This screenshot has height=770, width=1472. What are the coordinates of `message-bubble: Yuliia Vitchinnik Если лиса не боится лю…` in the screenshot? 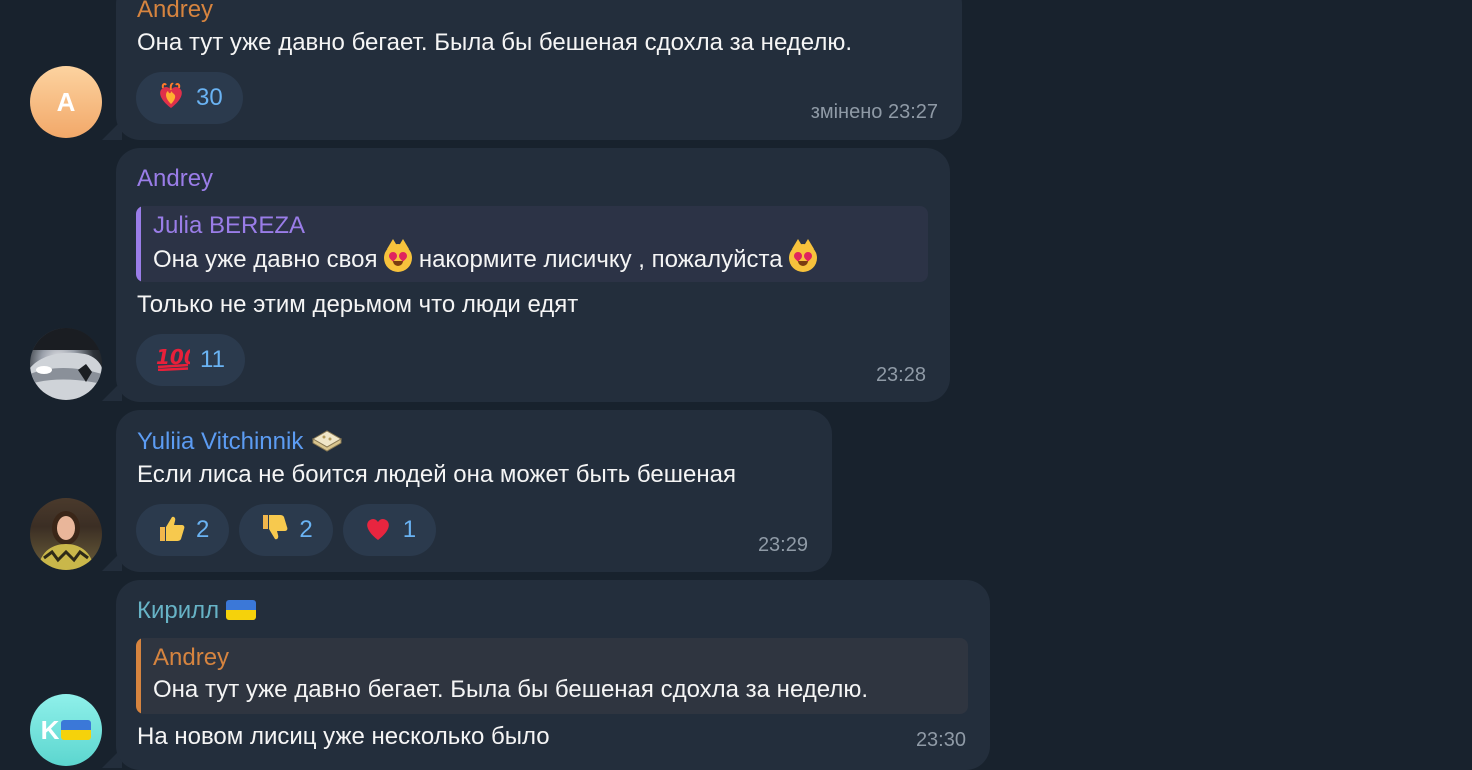 It's located at (474, 491).